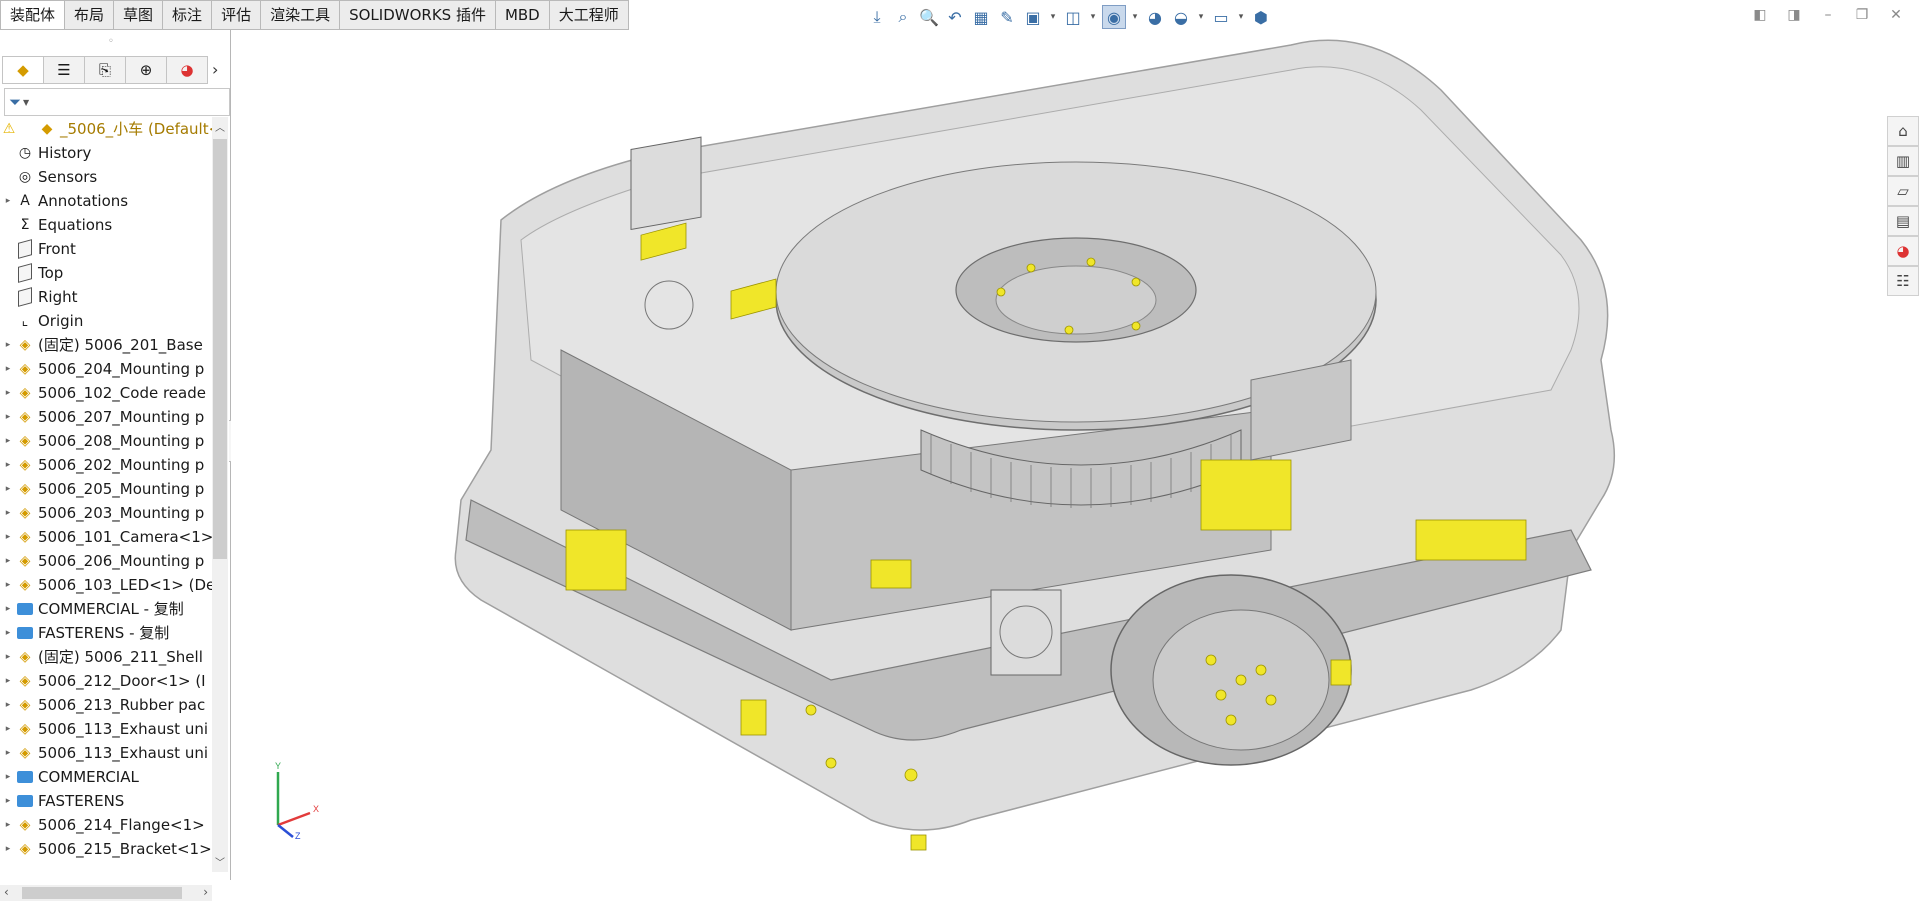 This screenshot has width=1919, height=901. I want to click on 3d-view-icon: ⬢, so click(1261, 17).